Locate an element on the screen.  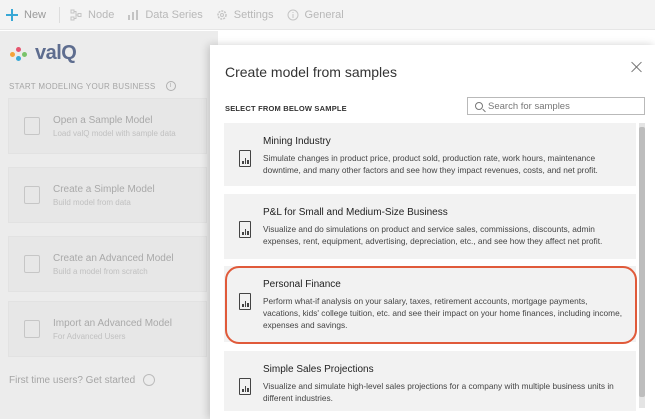
data-series-button: Data Series is located at coordinates (165, 14).